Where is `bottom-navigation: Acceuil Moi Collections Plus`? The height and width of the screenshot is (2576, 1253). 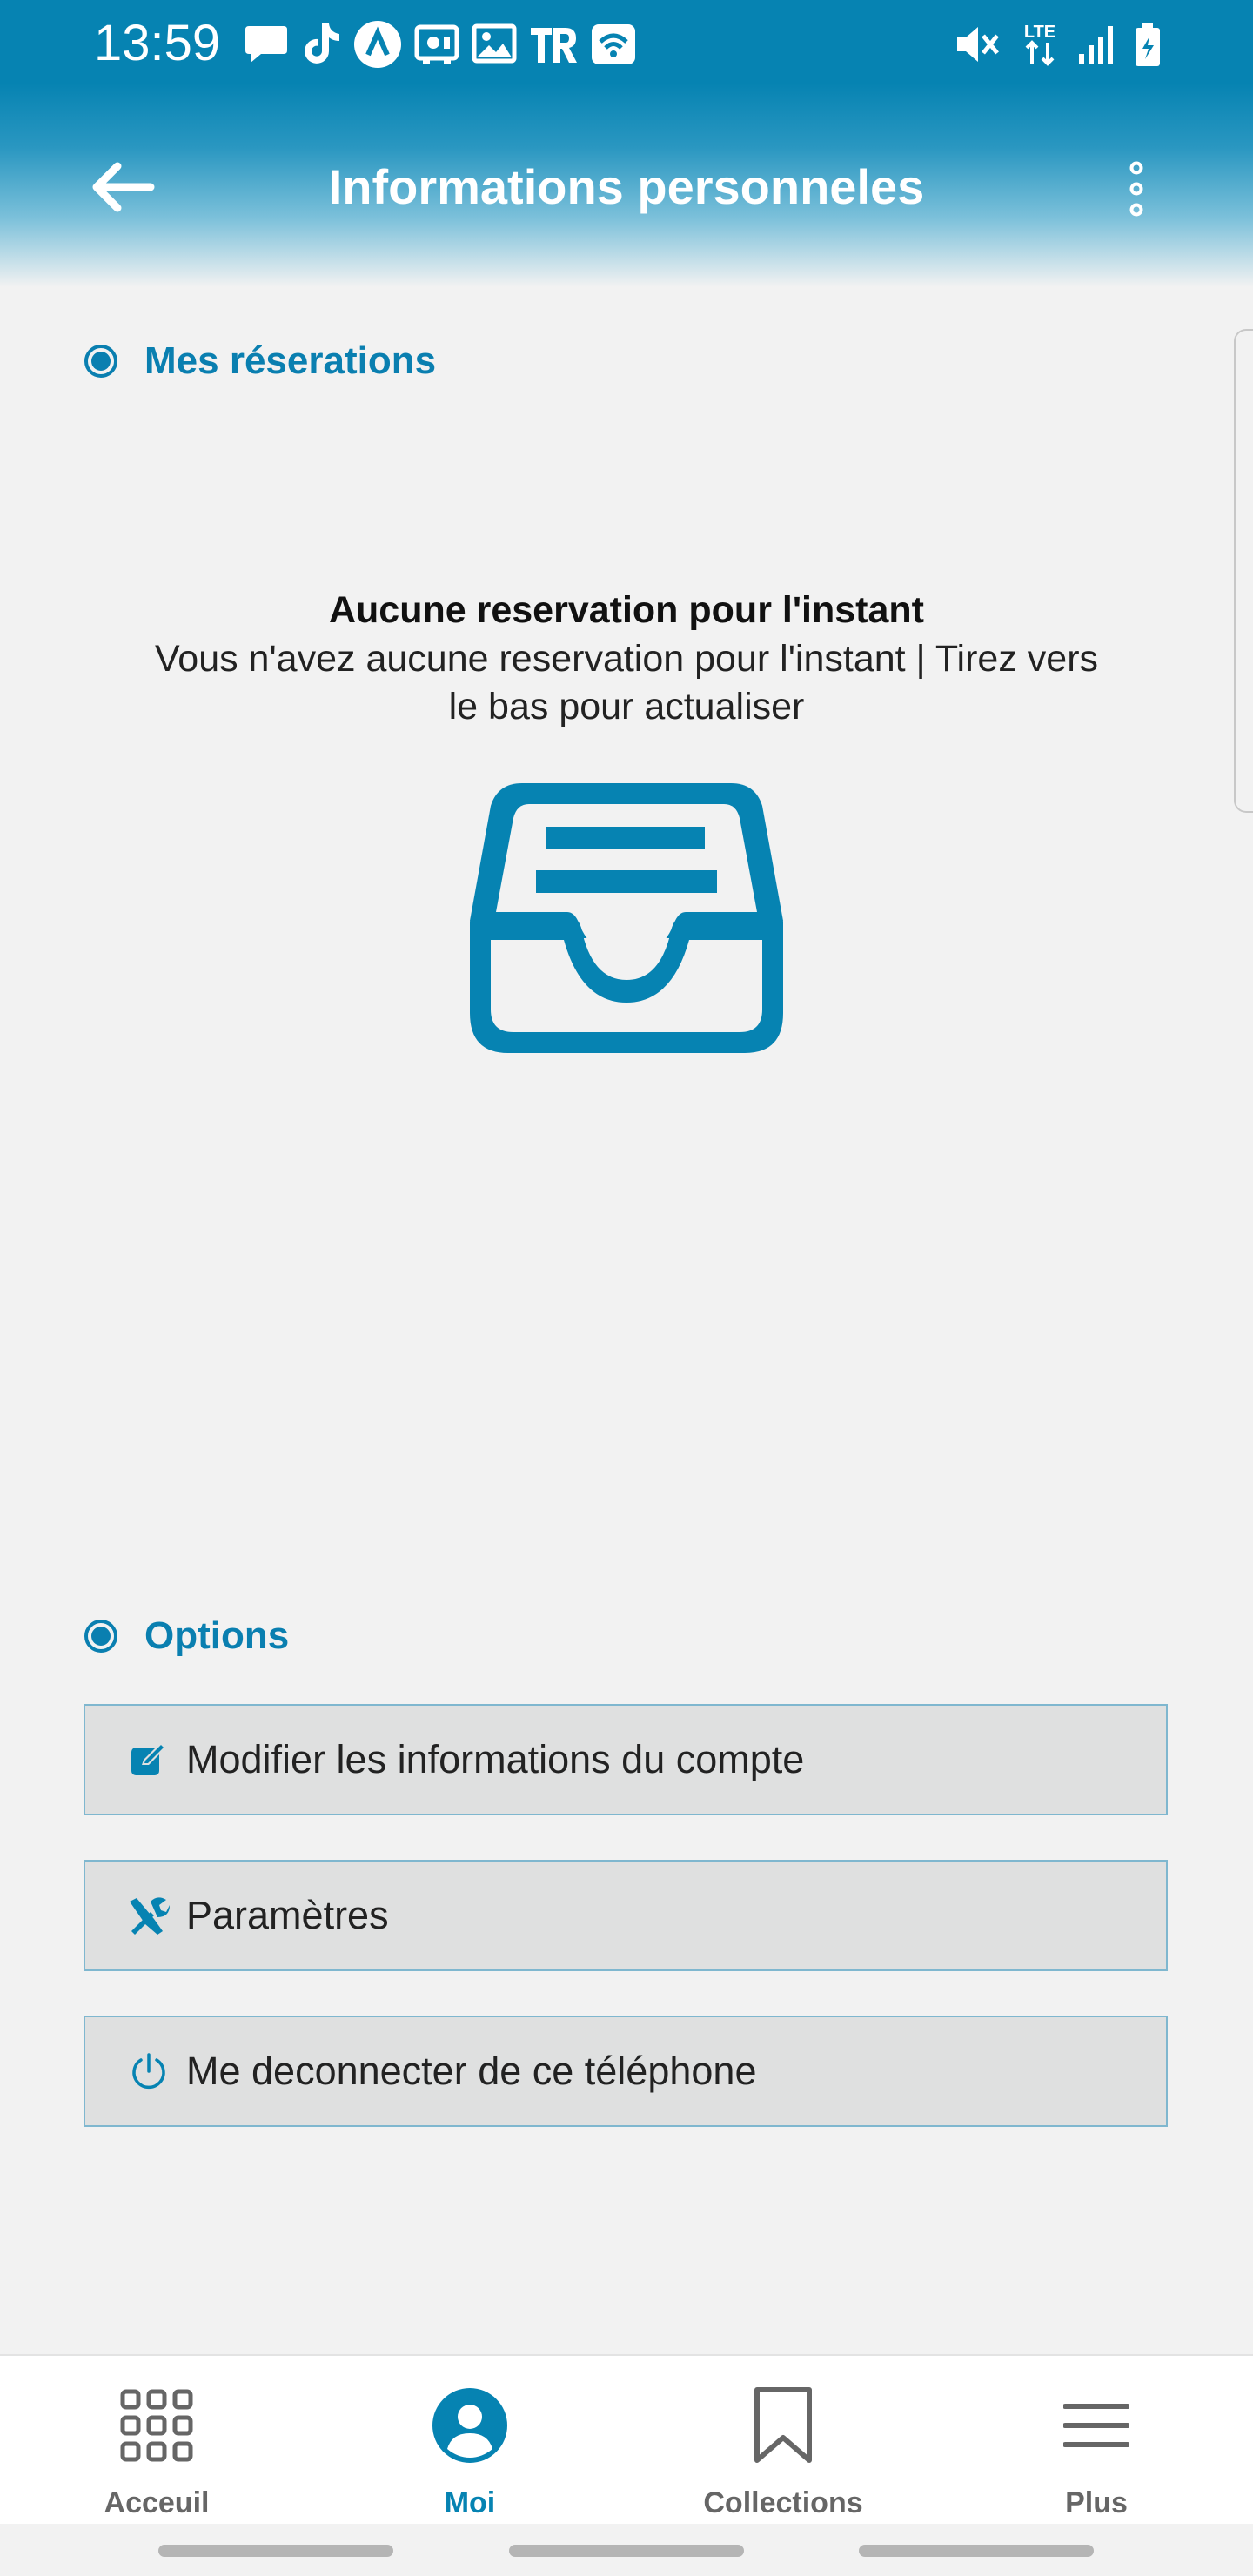 bottom-navigation: Acceuil Moi Collections Plus is located at coordinates (626, 2440).